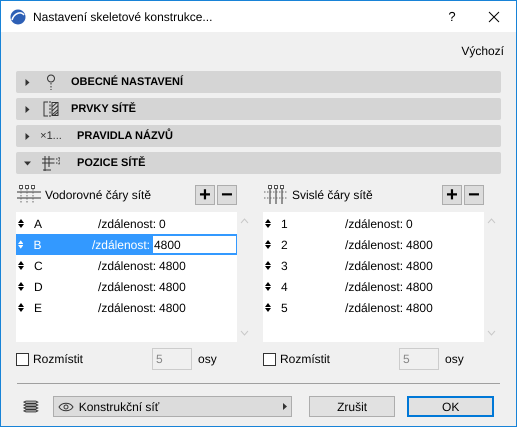 This screenshot has height=427, width=517. I want to click on list-row: 5 /zdálenost: 4800, so click(373, 307).